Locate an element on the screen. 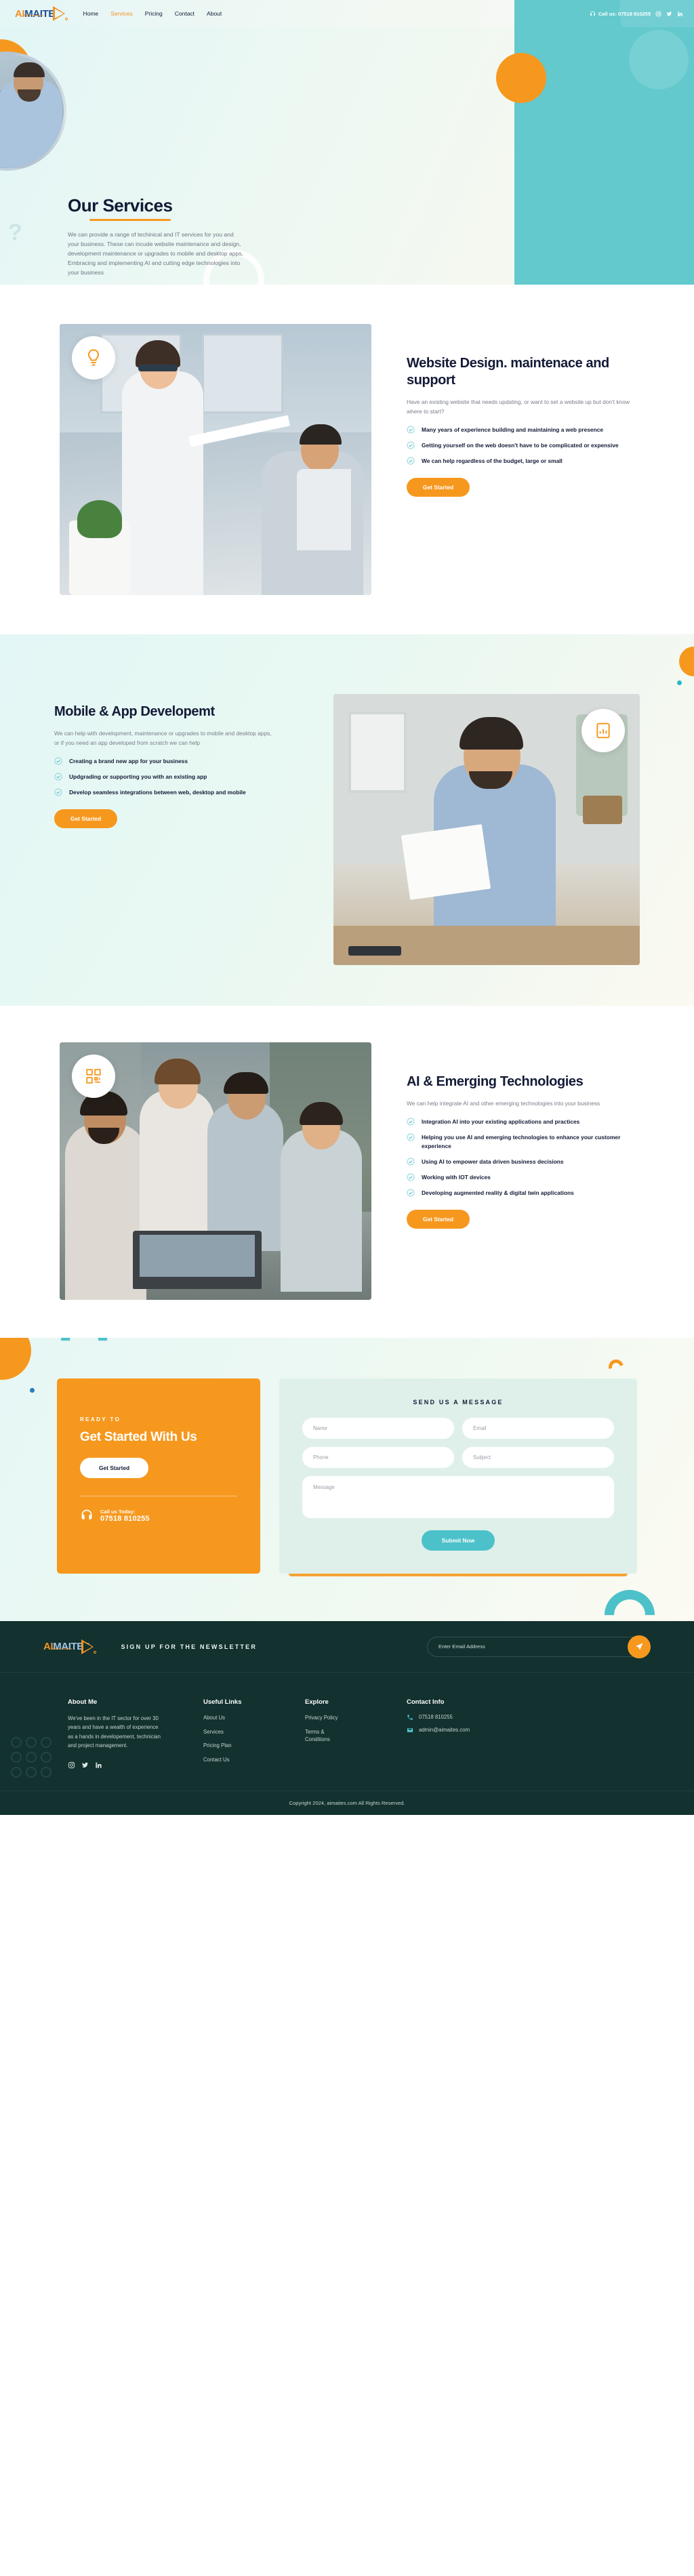  footer-link-privacy-policy: Privacy Policy is located at coordinates (356, 1718).